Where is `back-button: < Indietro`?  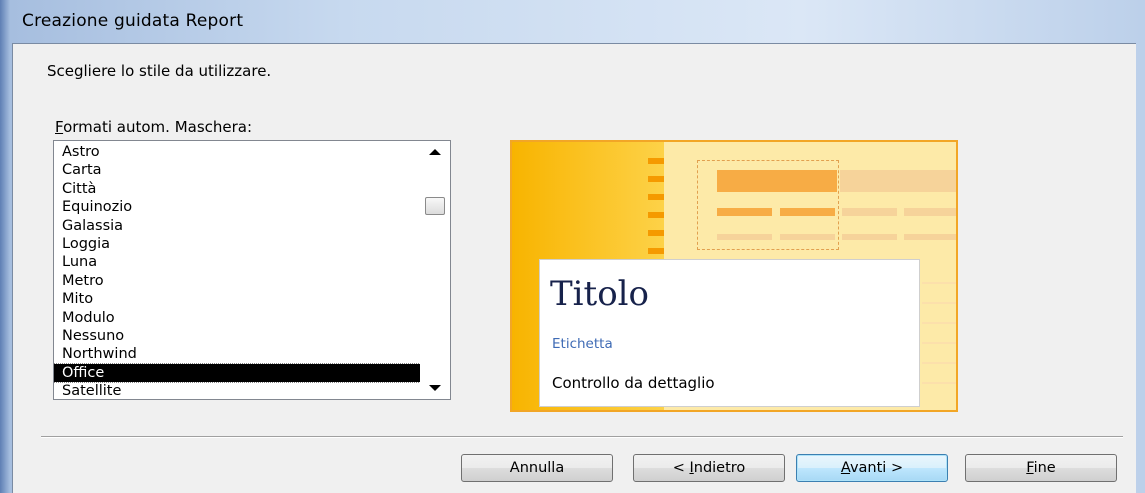
back-button: < Indietro is located at coordinates (709, 468).